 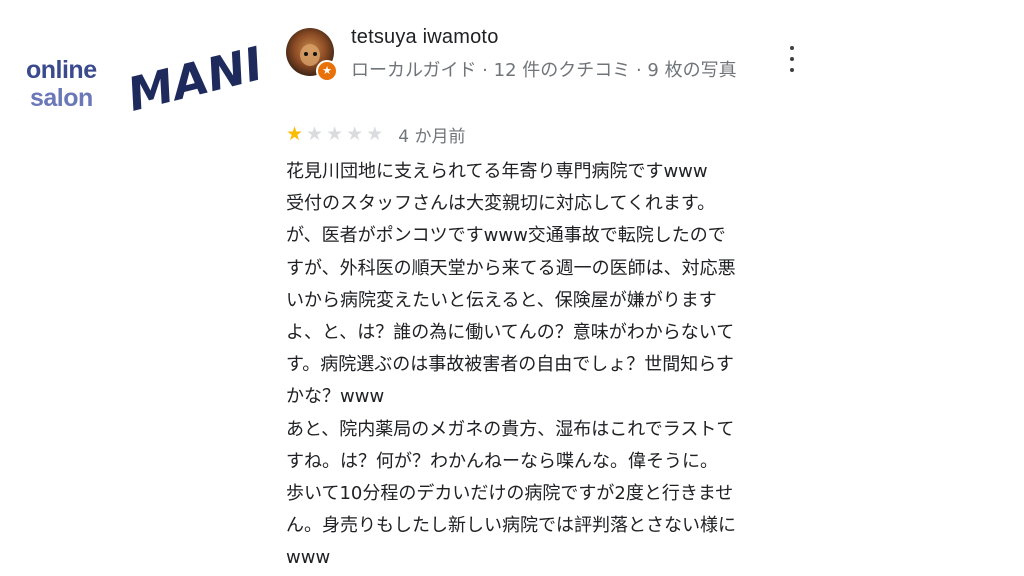 I want to click on rating-row: ★ ★ ★ ★ ★ 4 か月前, so click(x=376, y=134).